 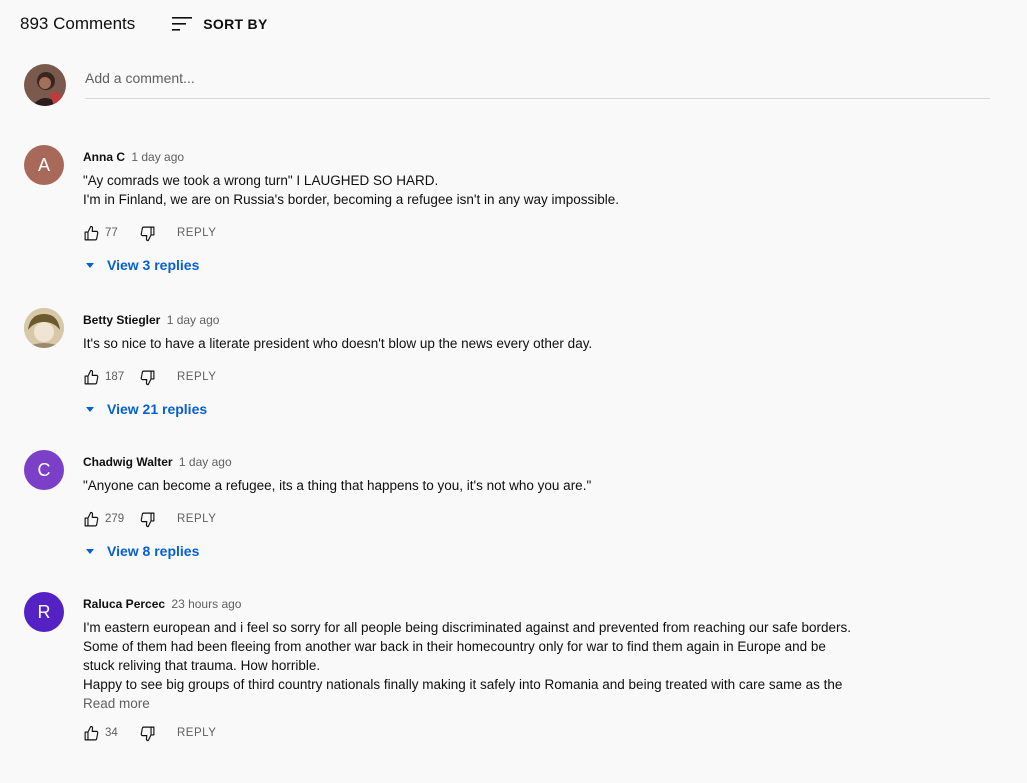 I want to click on view-replies-button: View 3 replies, so click(x=538, y=265).